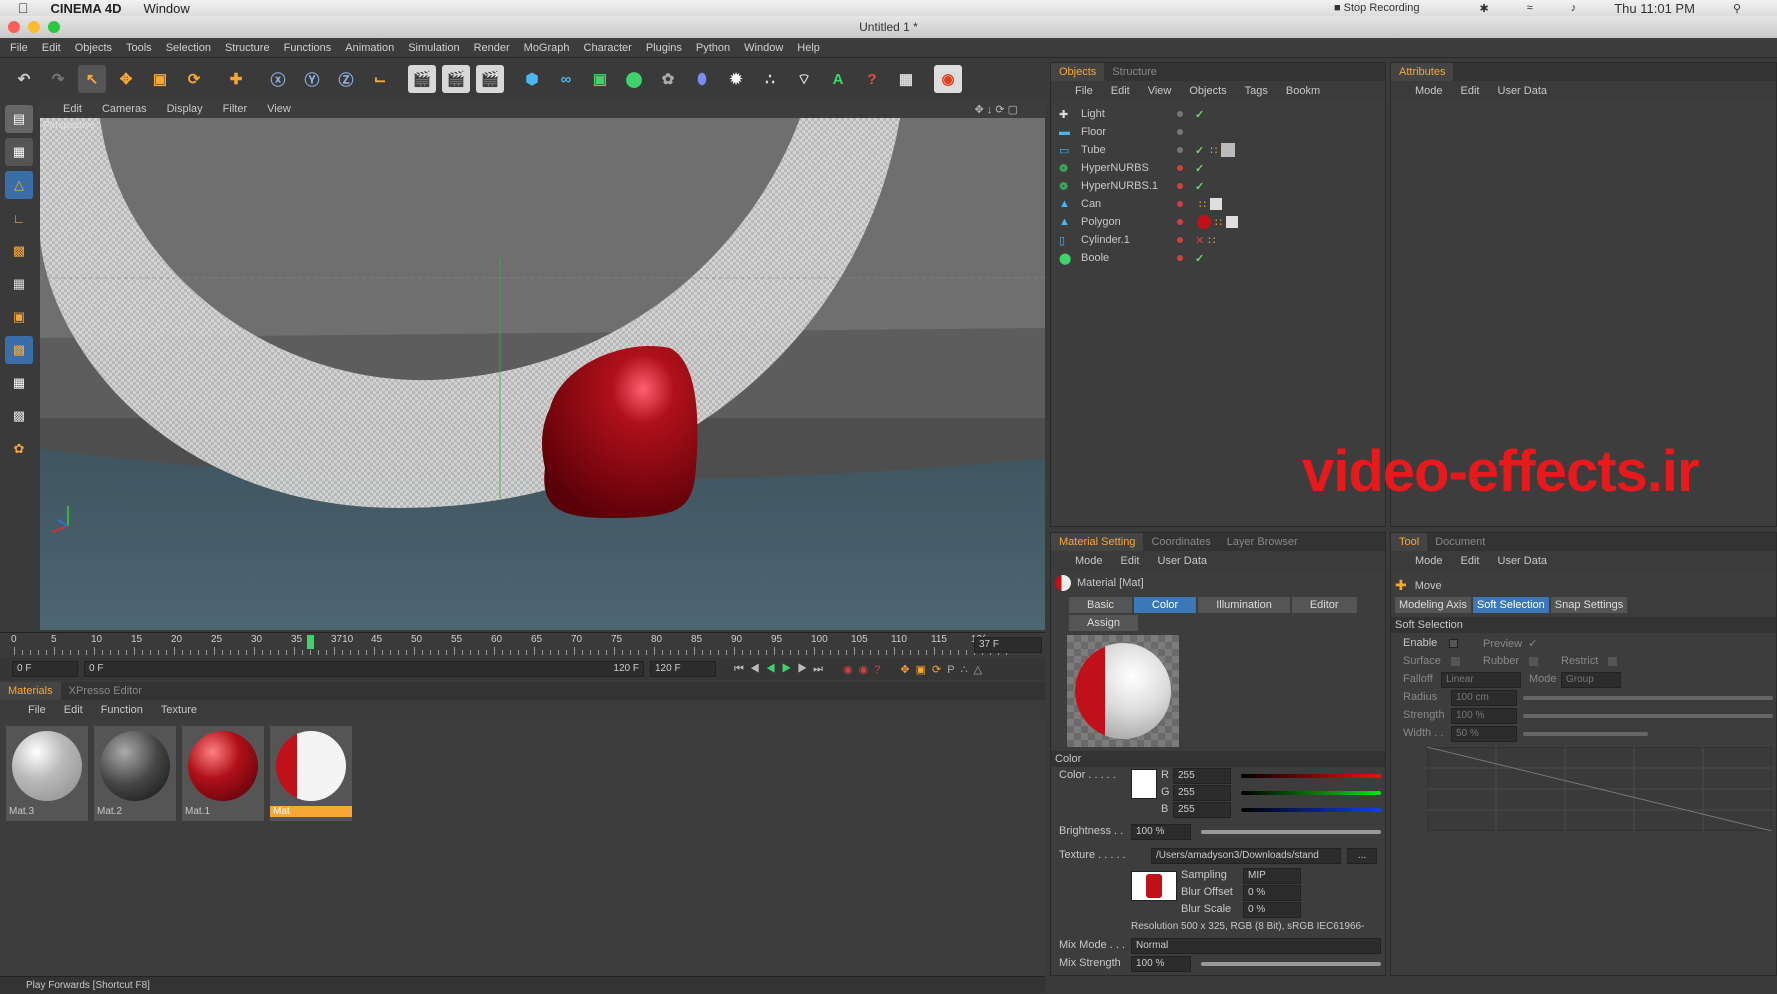  What do you see at coordinates (872, 79) in the screenshot?
I see `help-icon: ?` at bounding box center [872, 79].